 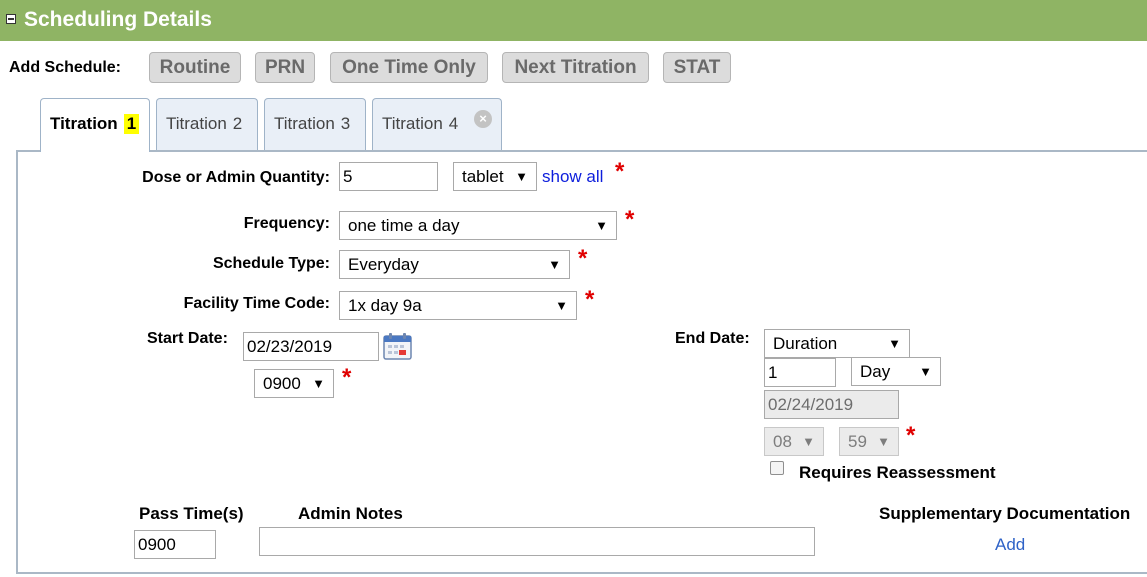 What do you see at coordinates (385, 305) in the screenshot?
I see `facility-time-code-value: 1x day 9a` at bounding box center [385, 305].